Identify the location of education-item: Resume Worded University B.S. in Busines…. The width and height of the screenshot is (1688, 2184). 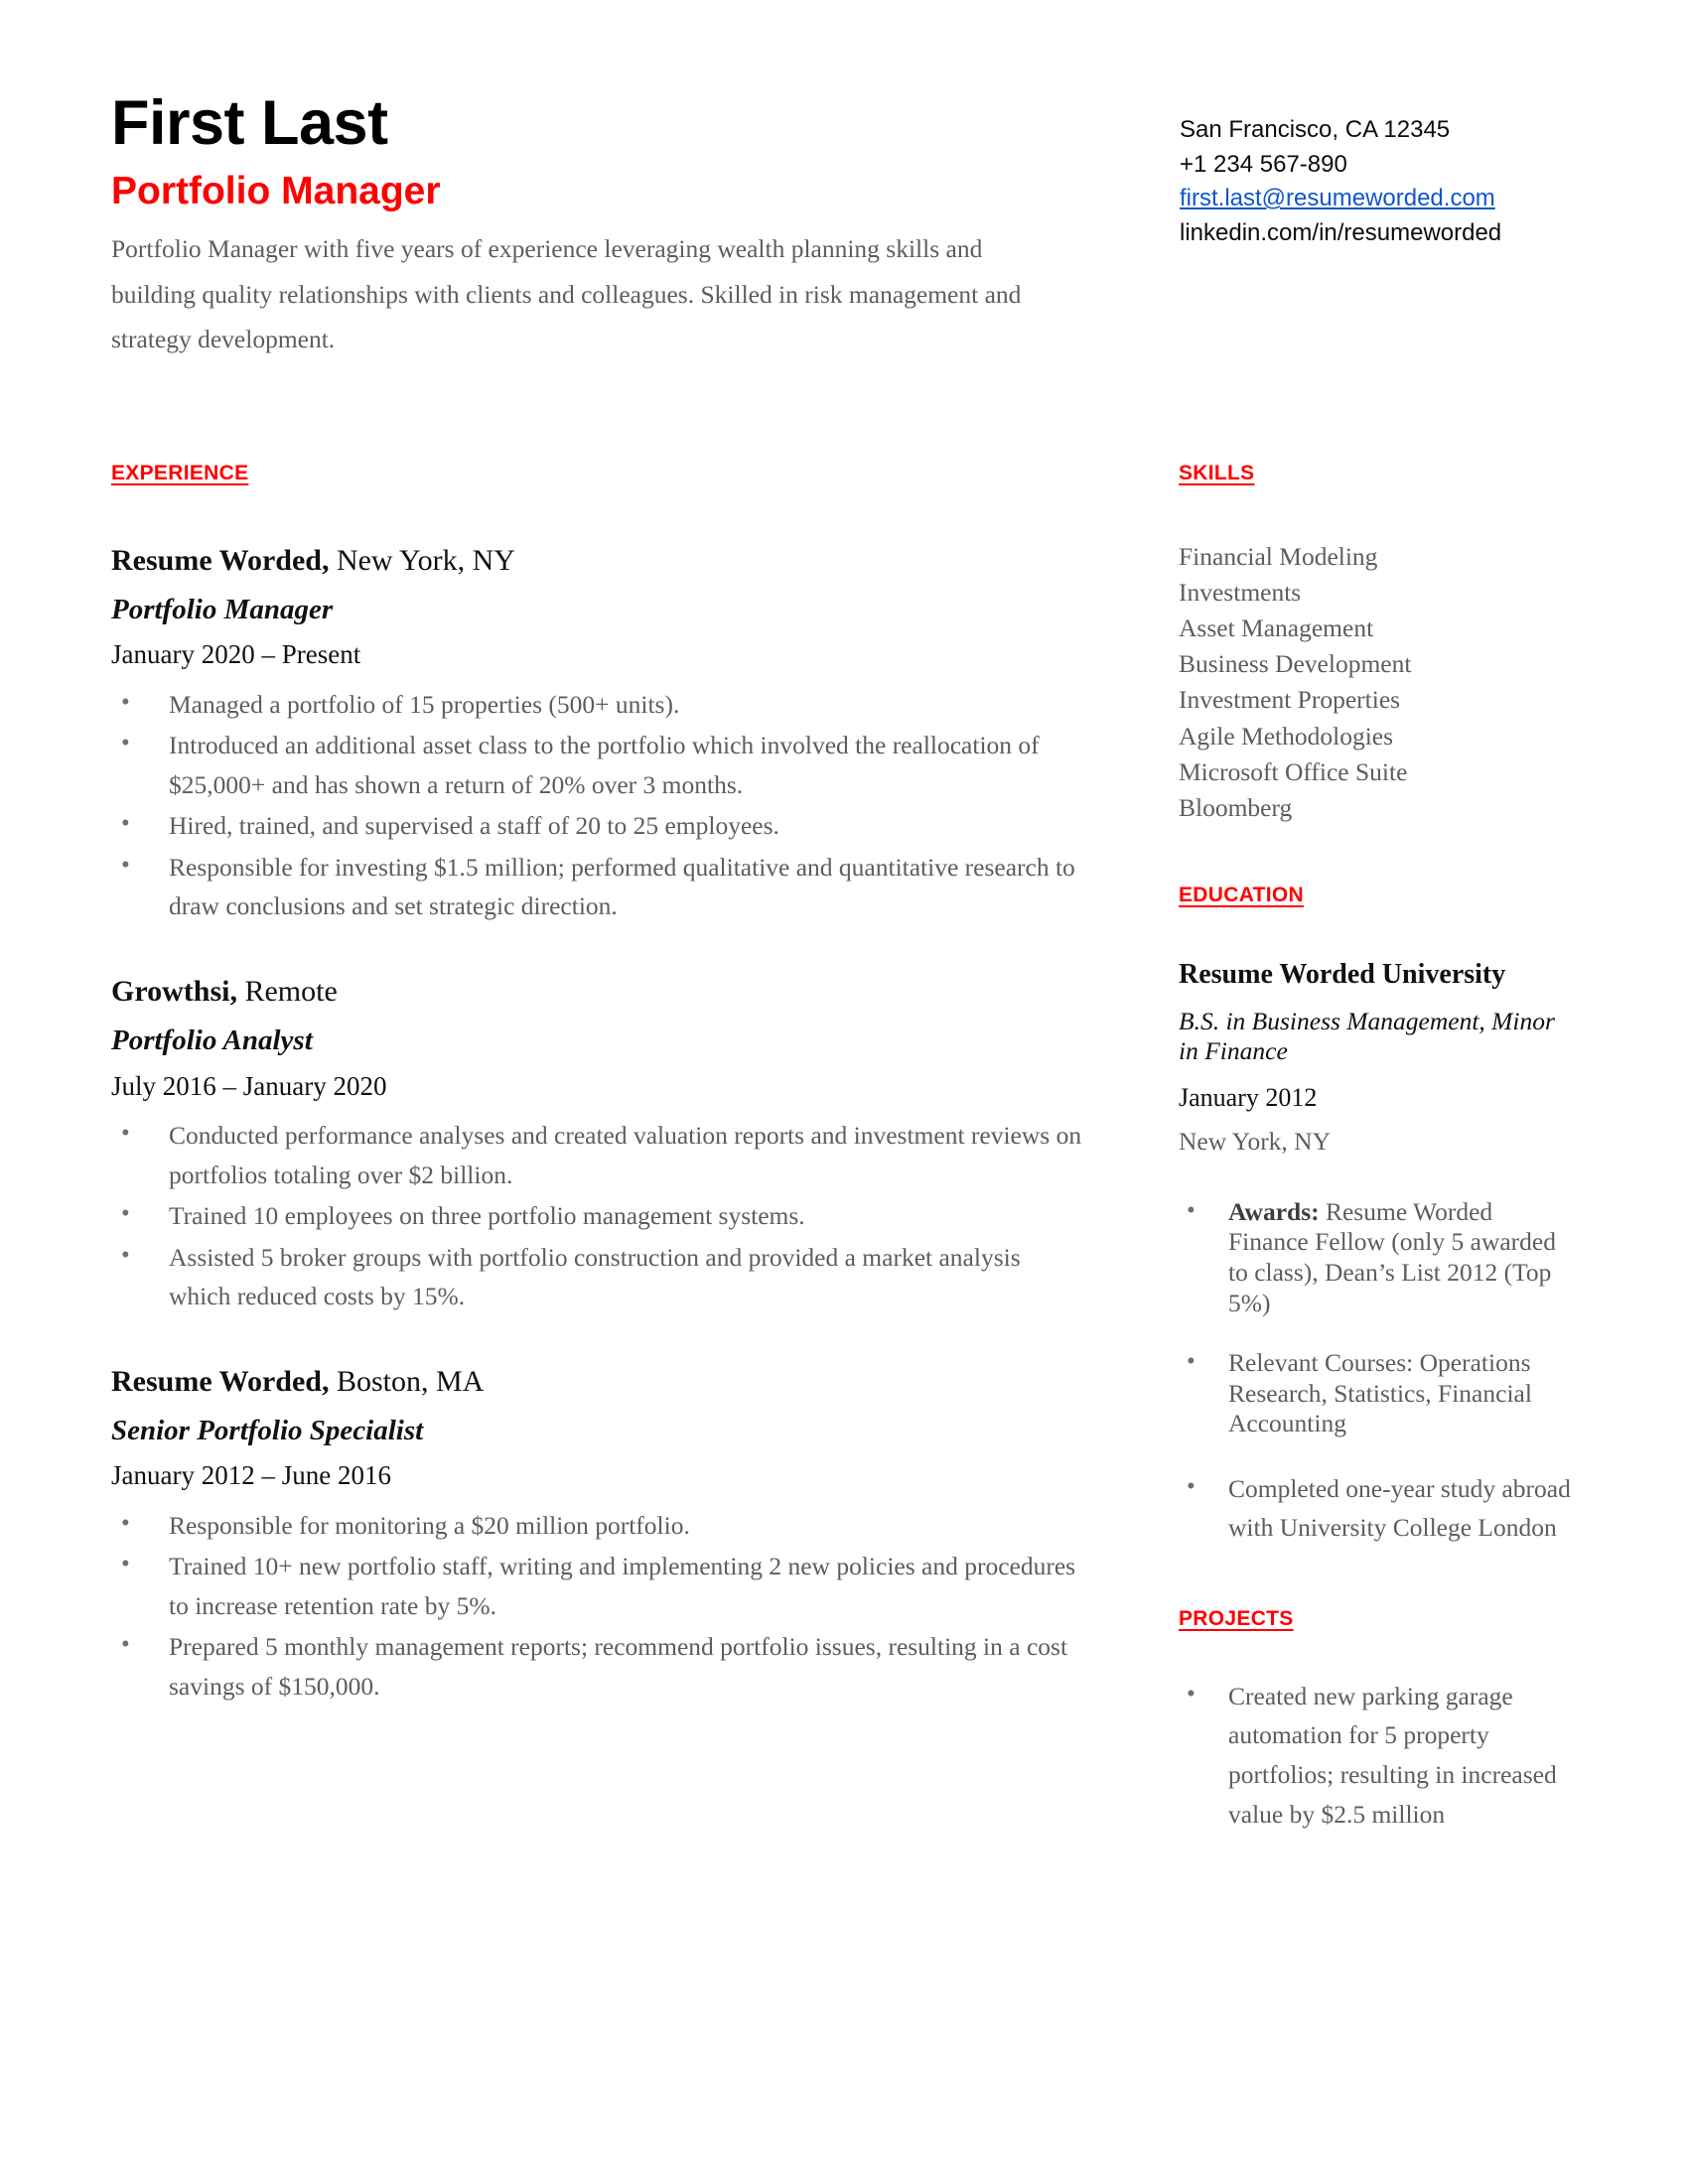
(1377, 1253).